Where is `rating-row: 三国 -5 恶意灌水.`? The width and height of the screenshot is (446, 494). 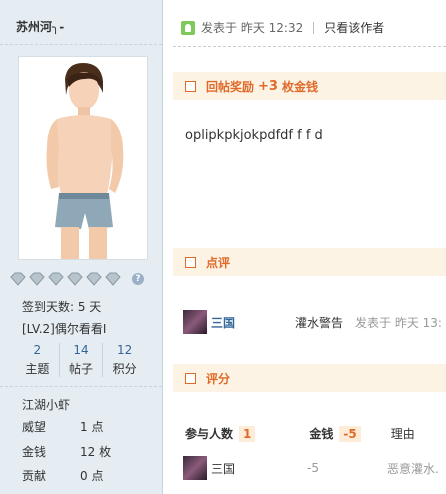 rating-row: 三国 -5 恶意灌水. is located at coordinates (314, 468).